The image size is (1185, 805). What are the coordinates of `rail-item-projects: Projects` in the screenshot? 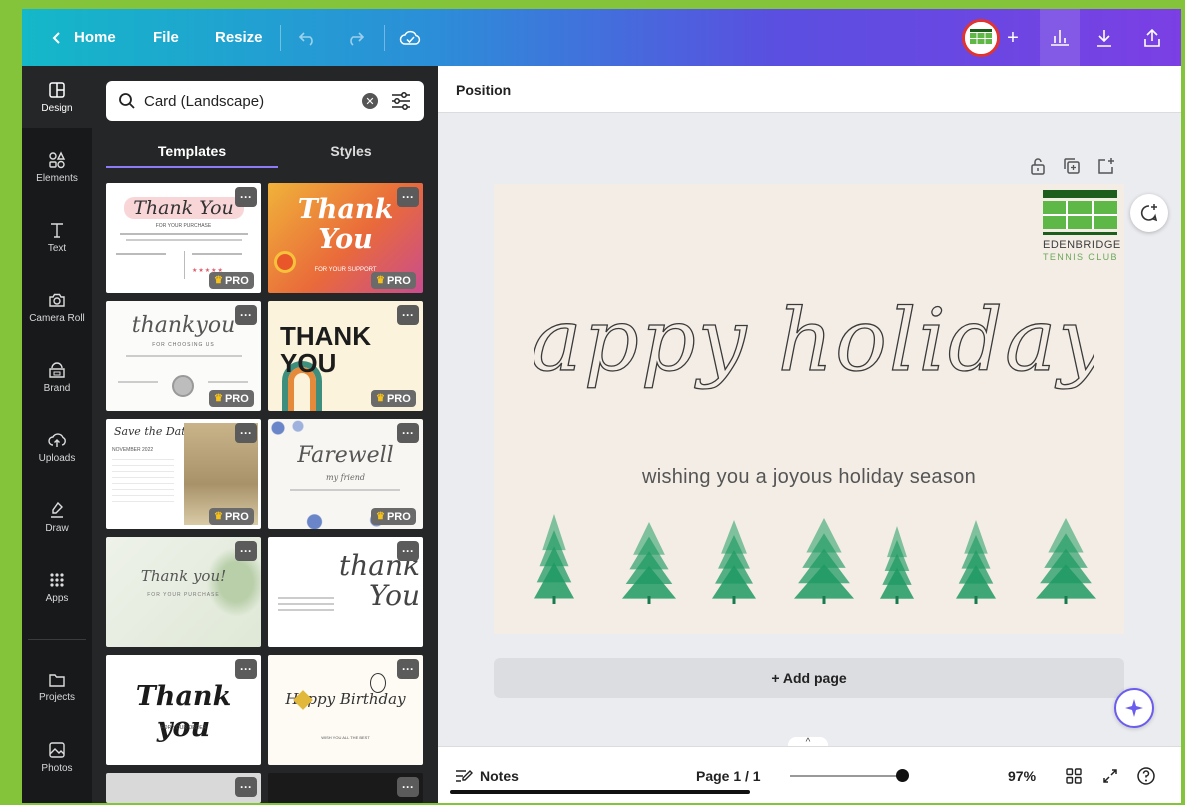 It's located at (57, 687).